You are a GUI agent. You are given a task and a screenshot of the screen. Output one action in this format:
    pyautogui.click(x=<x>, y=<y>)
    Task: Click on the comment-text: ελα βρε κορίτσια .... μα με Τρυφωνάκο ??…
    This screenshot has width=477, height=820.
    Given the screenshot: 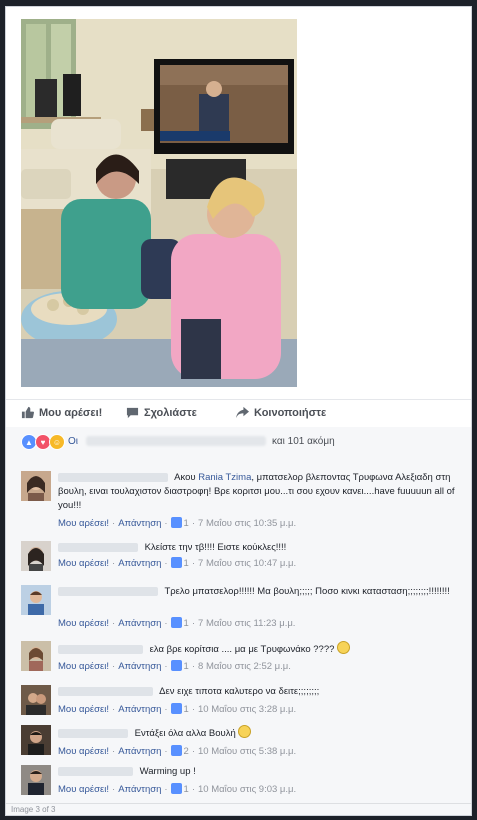 What is the action you would take?
    pyautogui.click(x=258, y=649)
    